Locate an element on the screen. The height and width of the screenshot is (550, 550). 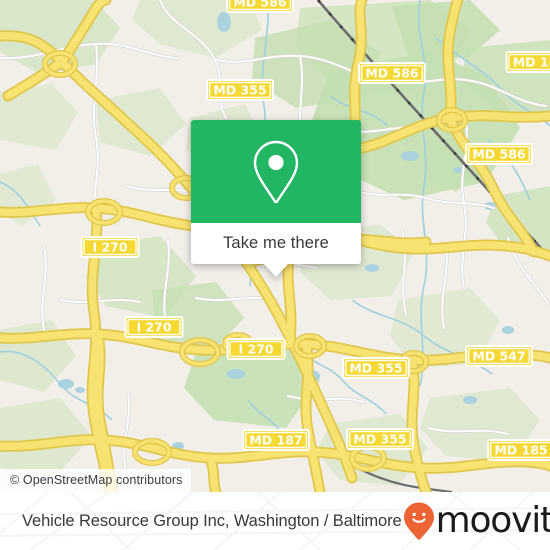
road-shield-label: MD 185 is located at coordinates (520, 450).